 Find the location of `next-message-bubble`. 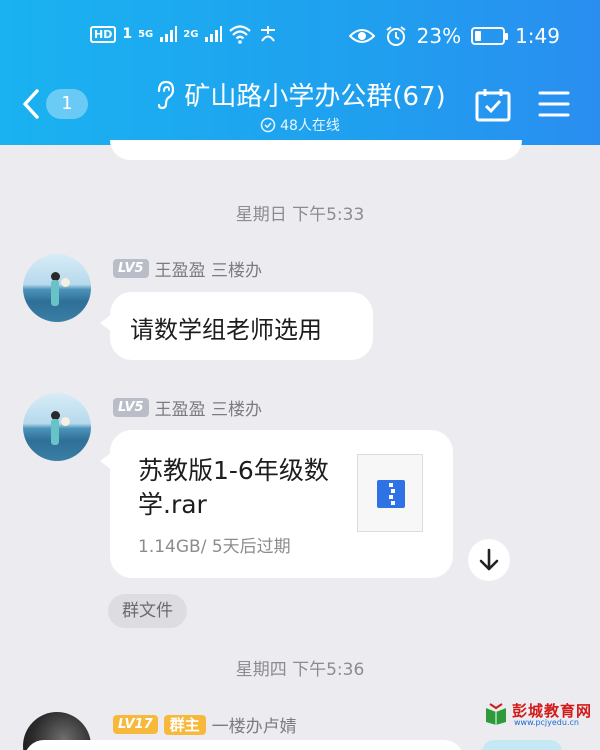

next-message-bubble is located at coordinates (244, 745).